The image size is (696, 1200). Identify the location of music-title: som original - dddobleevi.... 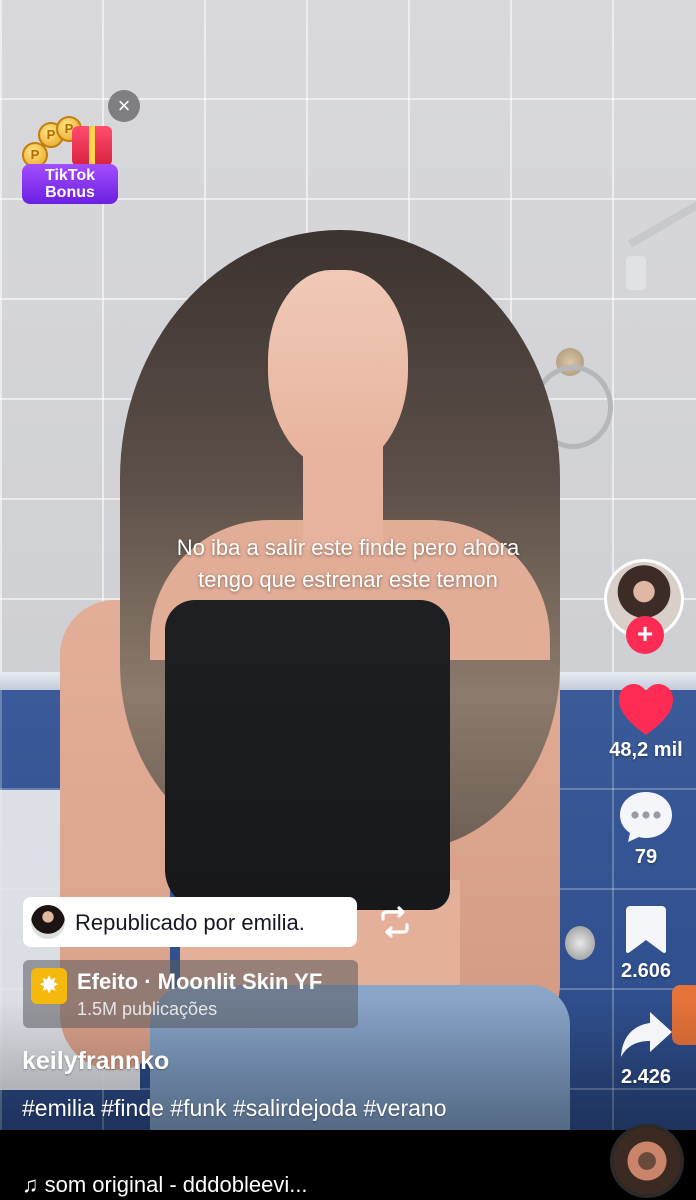
(176, 1184).